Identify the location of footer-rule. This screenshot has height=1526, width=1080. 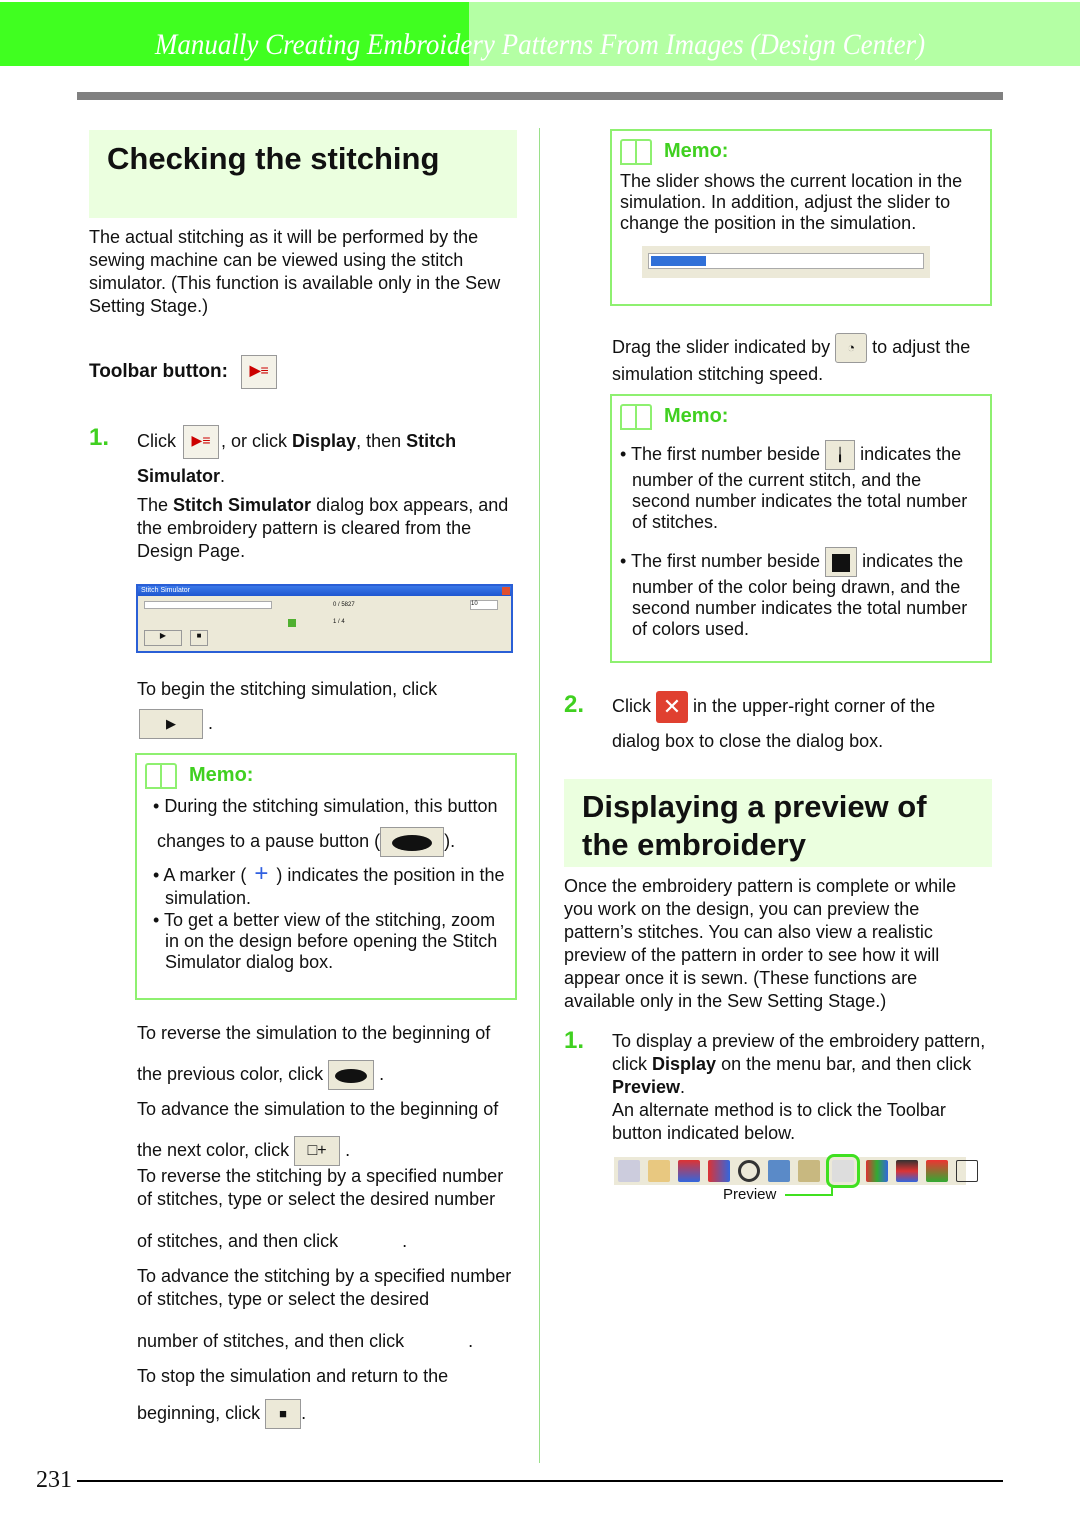
(540, 1481).